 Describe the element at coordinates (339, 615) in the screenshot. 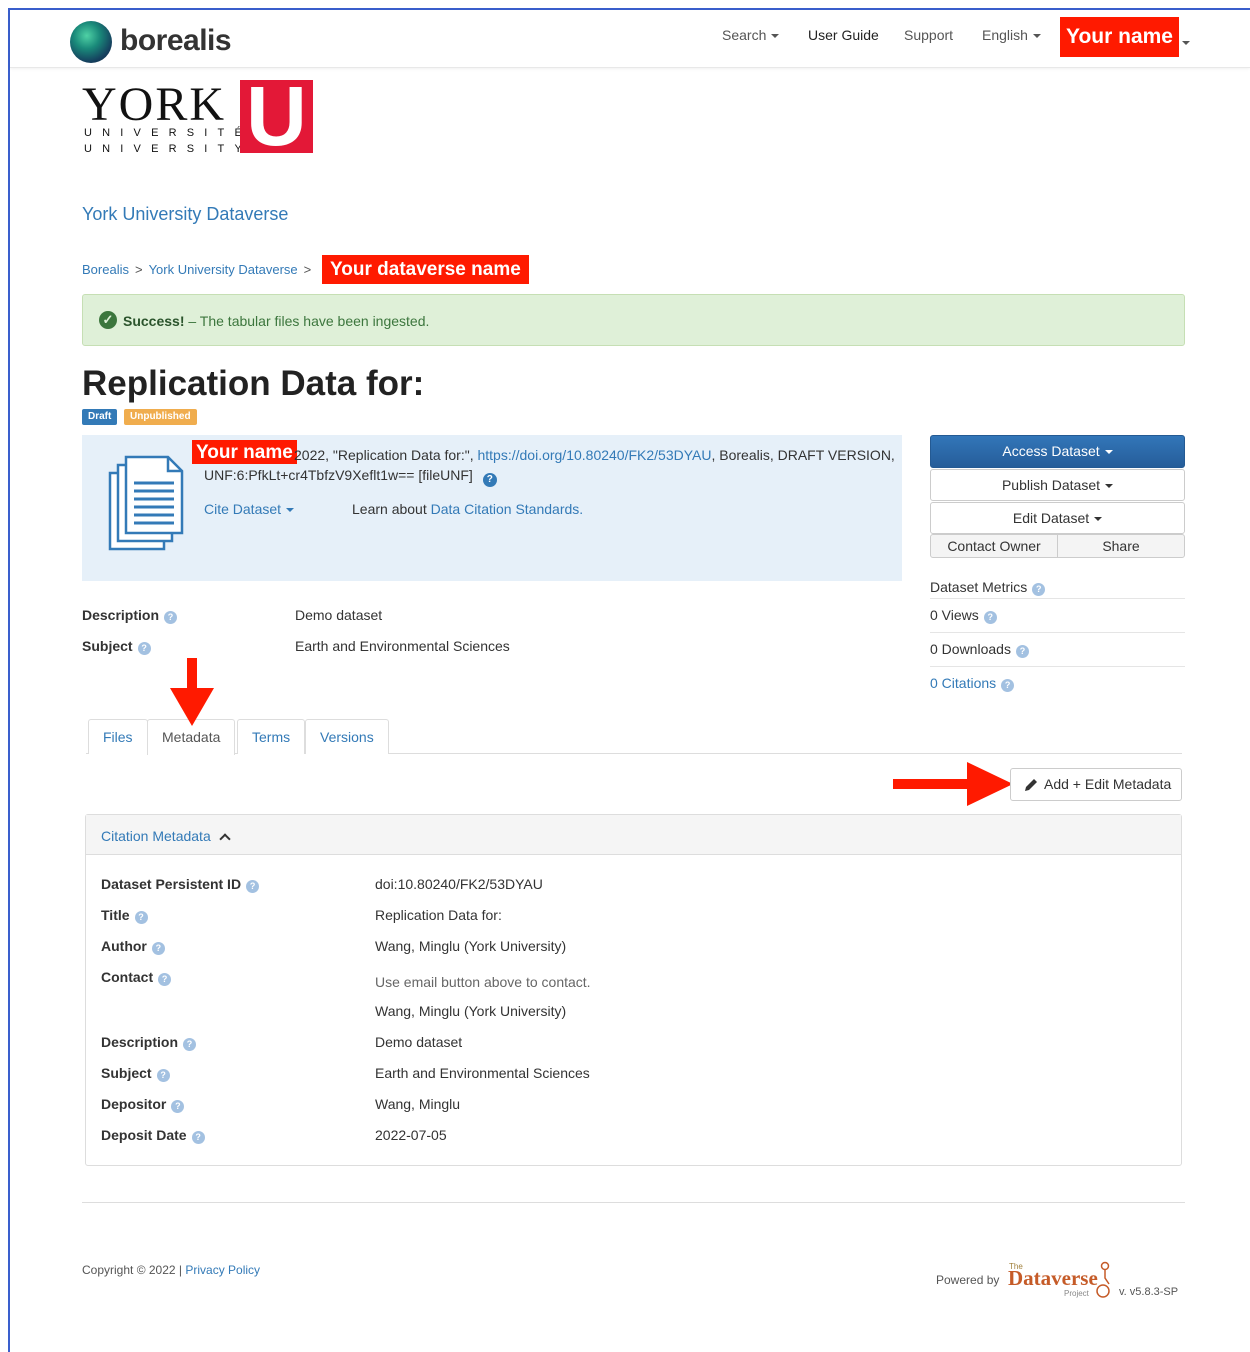

I see `summary-description-value: Demo dataset` at that location.